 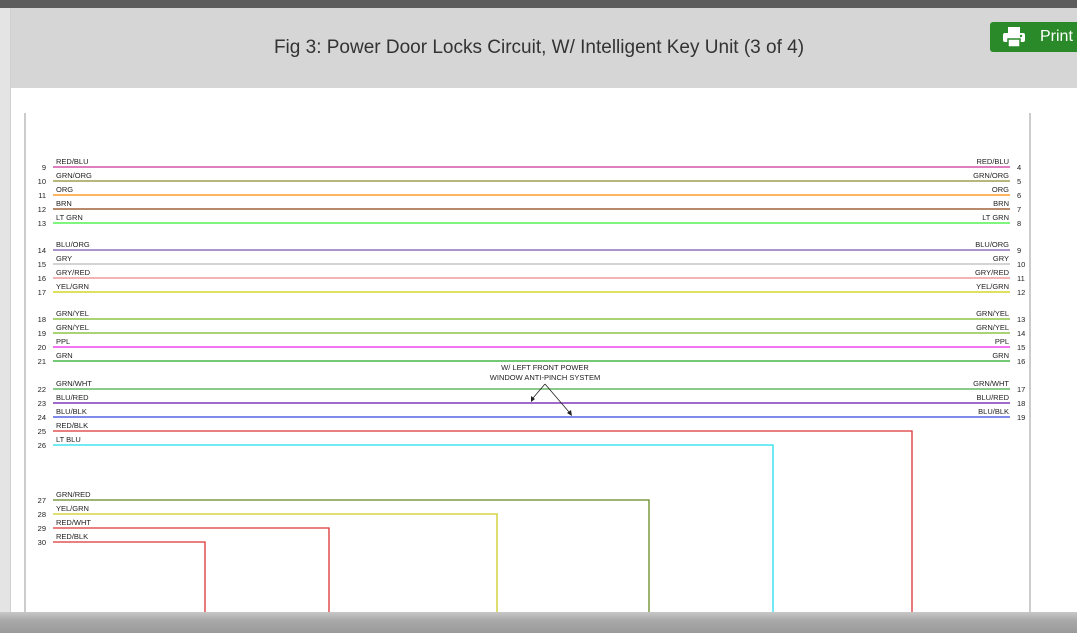 What do you see at coordinates (42, 528) in the screenshot?
I see `pin-number-left: 29` at bounding box center [42, 528].